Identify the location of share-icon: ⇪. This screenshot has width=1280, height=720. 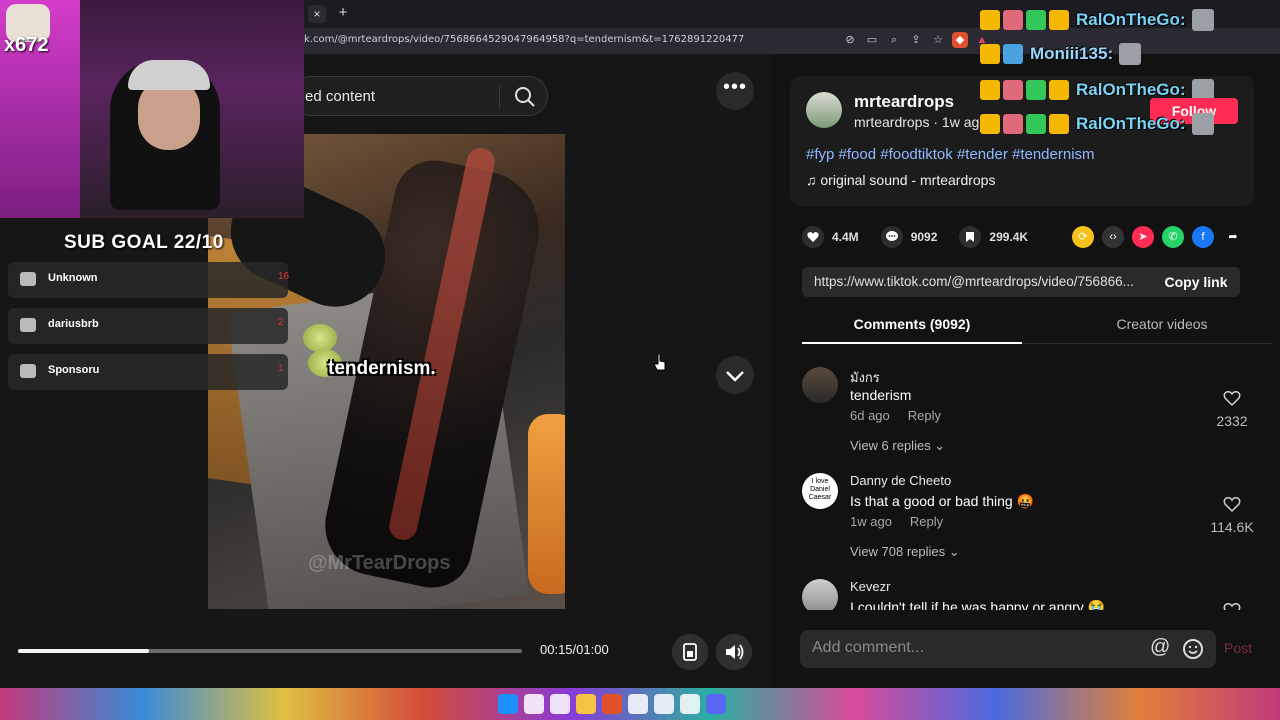
(916, 40).